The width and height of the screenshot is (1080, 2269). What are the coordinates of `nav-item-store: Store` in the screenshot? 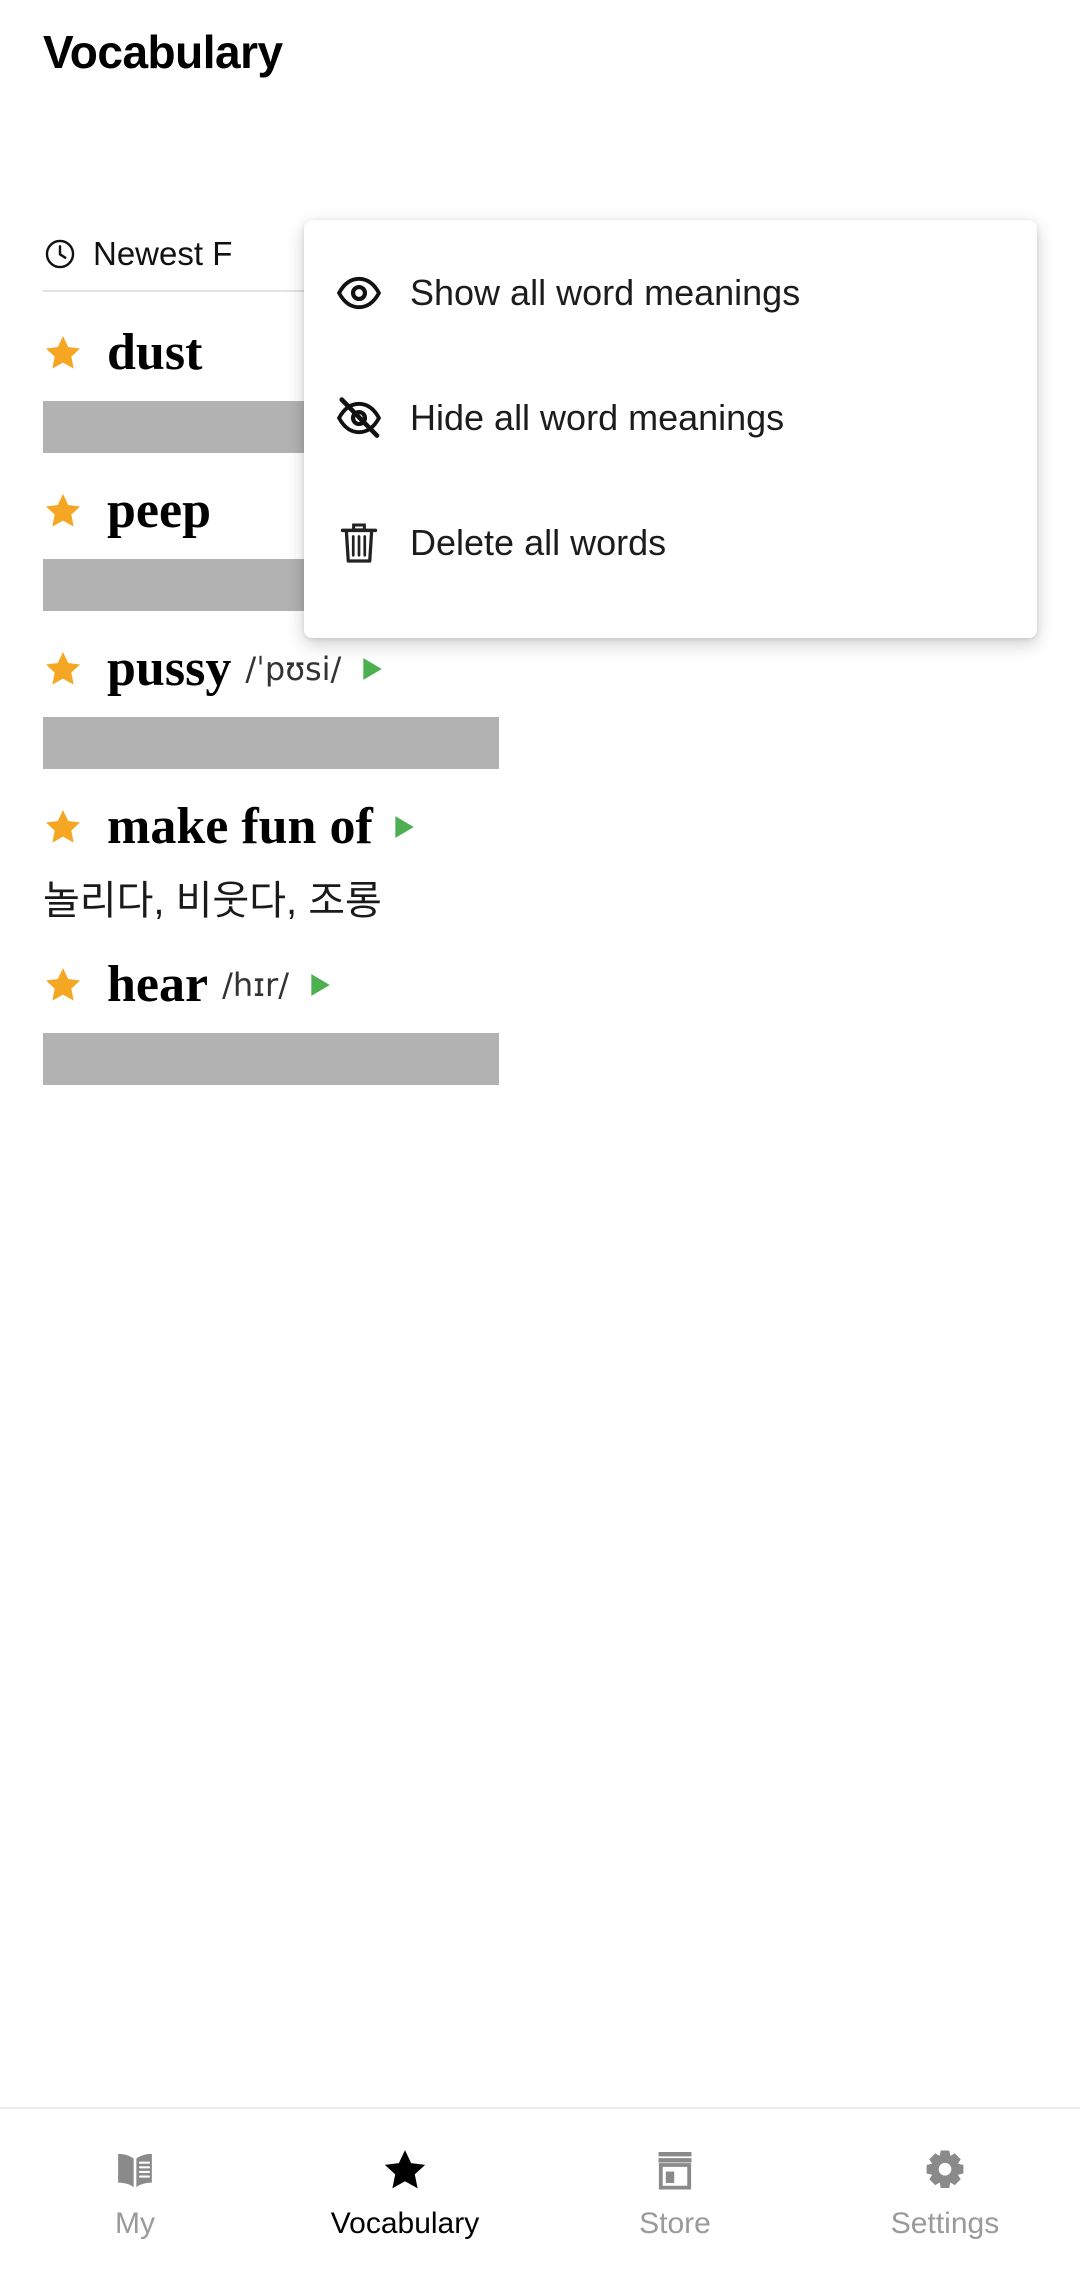 It's located at (675, 2189).